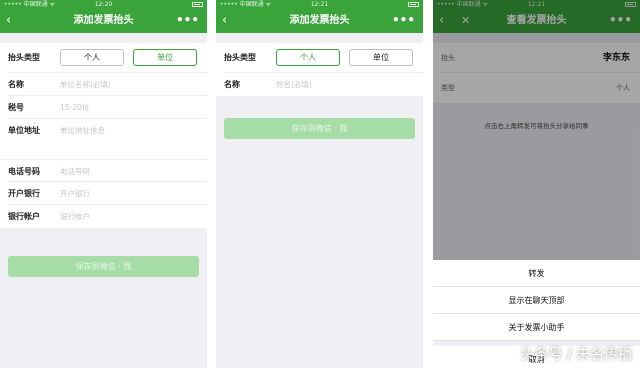  Describe the element at coordinates (75, 216) in the screenshot. I see `bank-account-input: 银行帐户` at that location.